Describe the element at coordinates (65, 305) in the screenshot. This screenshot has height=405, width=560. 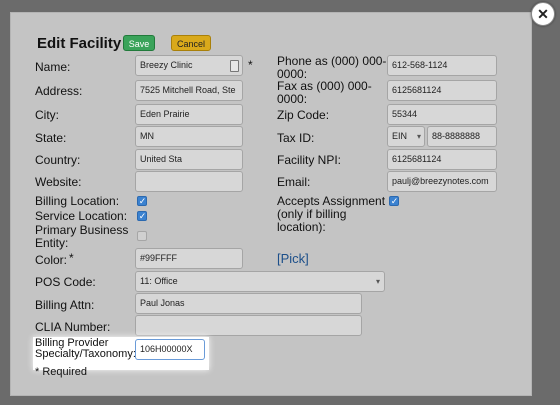
I see `billing-attn-label: Billing Attn:` at that location.